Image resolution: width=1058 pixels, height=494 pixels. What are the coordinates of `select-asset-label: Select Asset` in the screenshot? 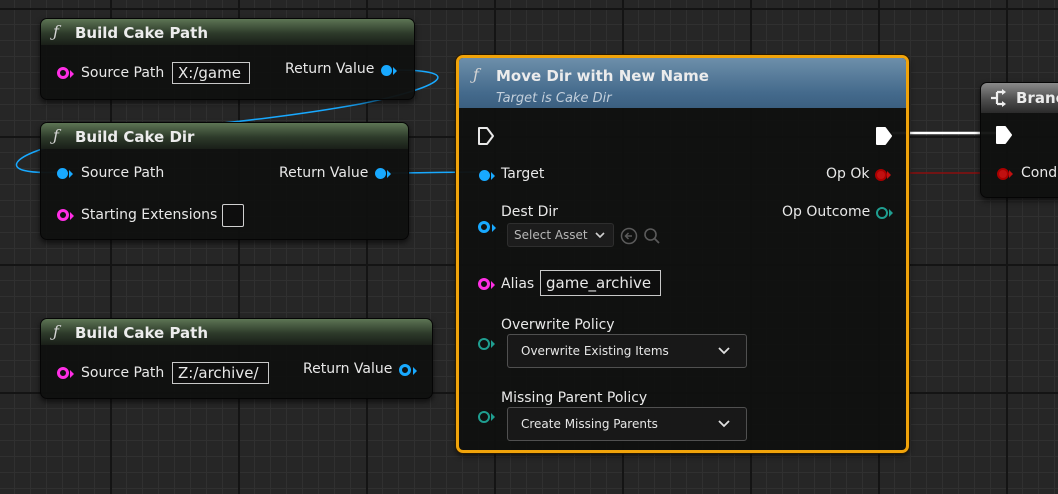 It's located at (551, 235).